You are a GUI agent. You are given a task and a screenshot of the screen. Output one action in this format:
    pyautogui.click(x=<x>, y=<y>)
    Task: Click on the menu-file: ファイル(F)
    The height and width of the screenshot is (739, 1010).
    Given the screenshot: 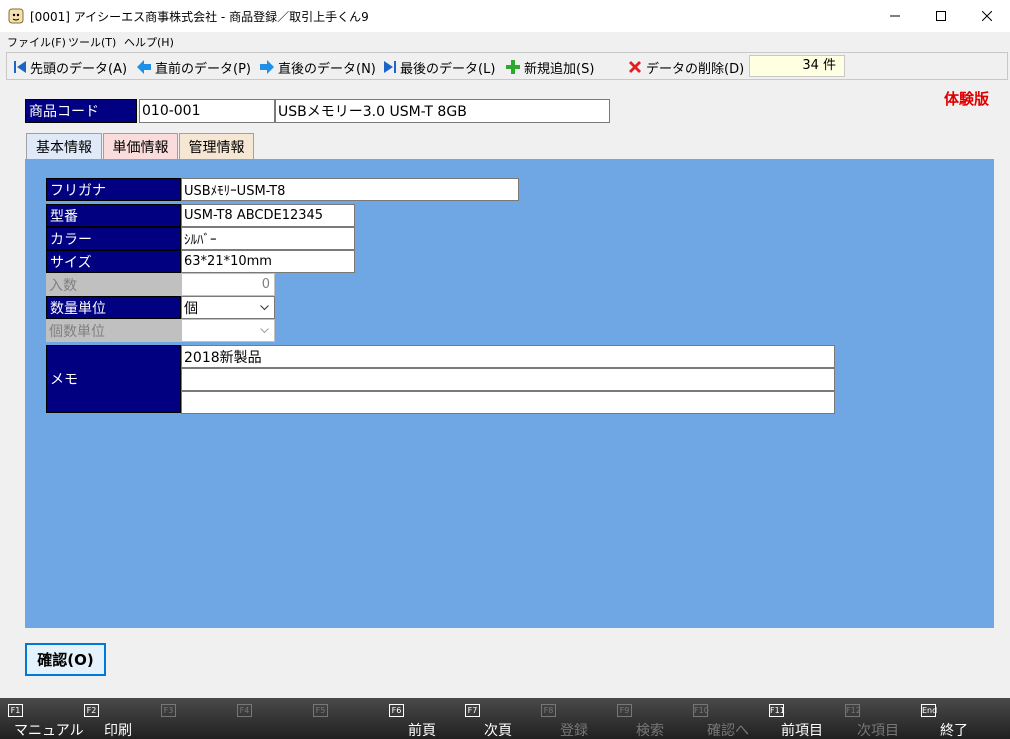 What is the action you would take?
    pyautogui.click(x=36, y=42)
    